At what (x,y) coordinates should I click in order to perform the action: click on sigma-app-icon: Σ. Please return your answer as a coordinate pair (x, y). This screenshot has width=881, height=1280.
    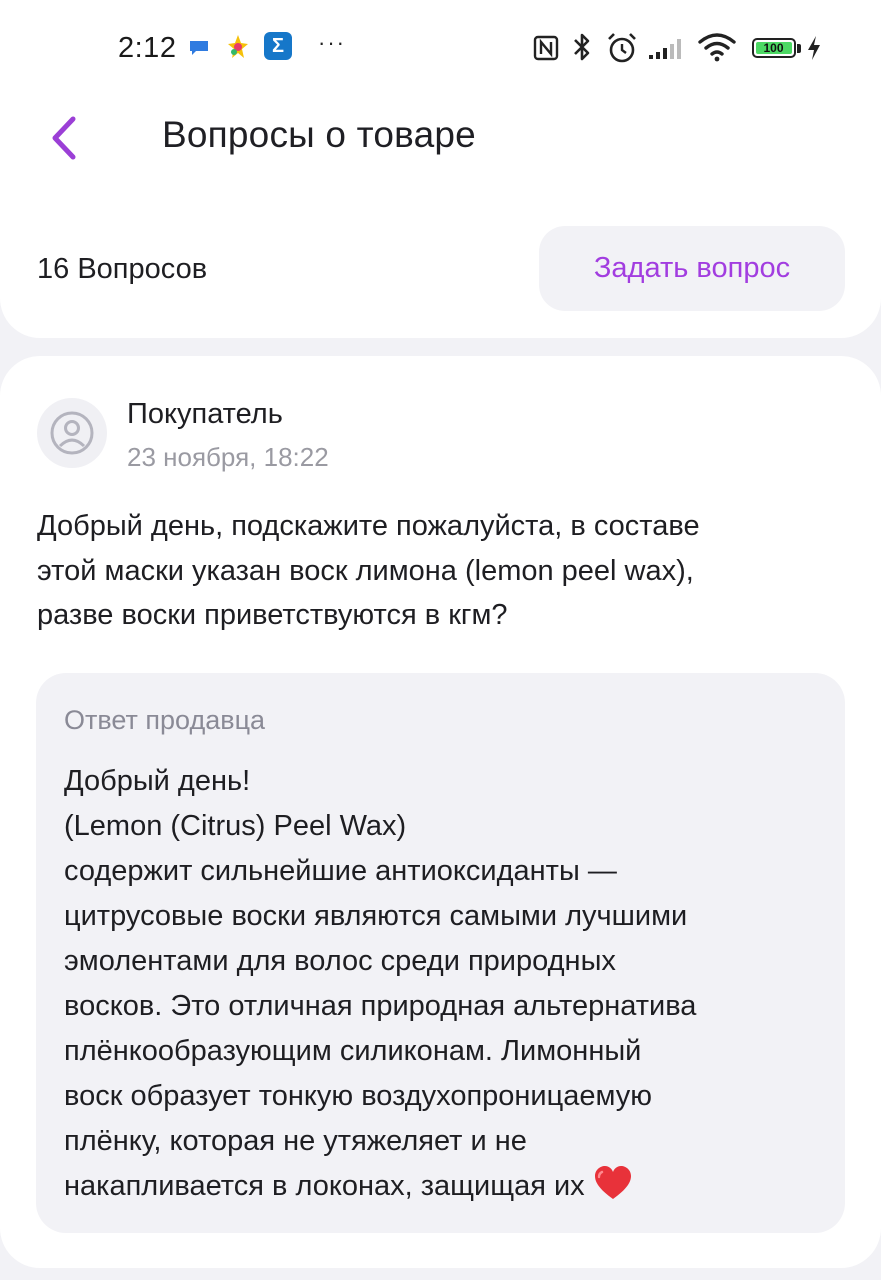
    Looking at the image, I should click on (278, 46).